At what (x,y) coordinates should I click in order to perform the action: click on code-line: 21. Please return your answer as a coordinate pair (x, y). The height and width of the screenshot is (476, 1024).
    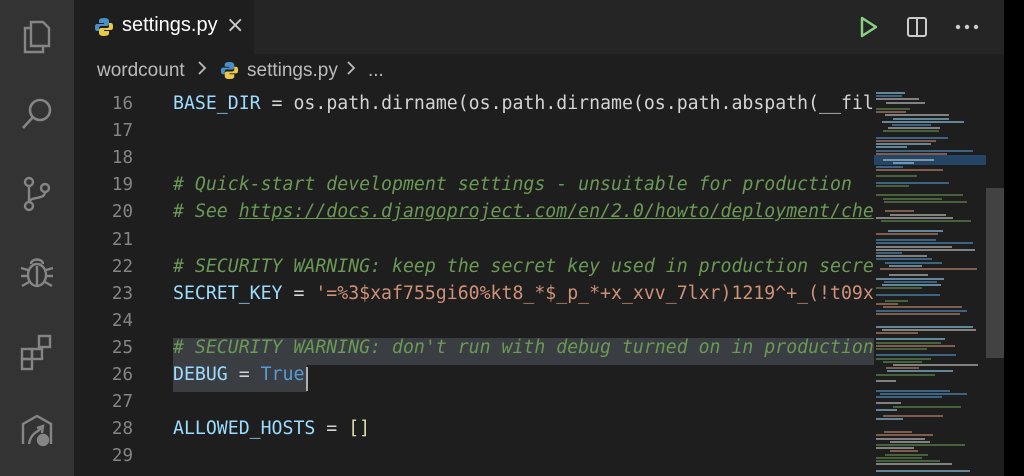
    Looking at the image, I should click on (474, 239).